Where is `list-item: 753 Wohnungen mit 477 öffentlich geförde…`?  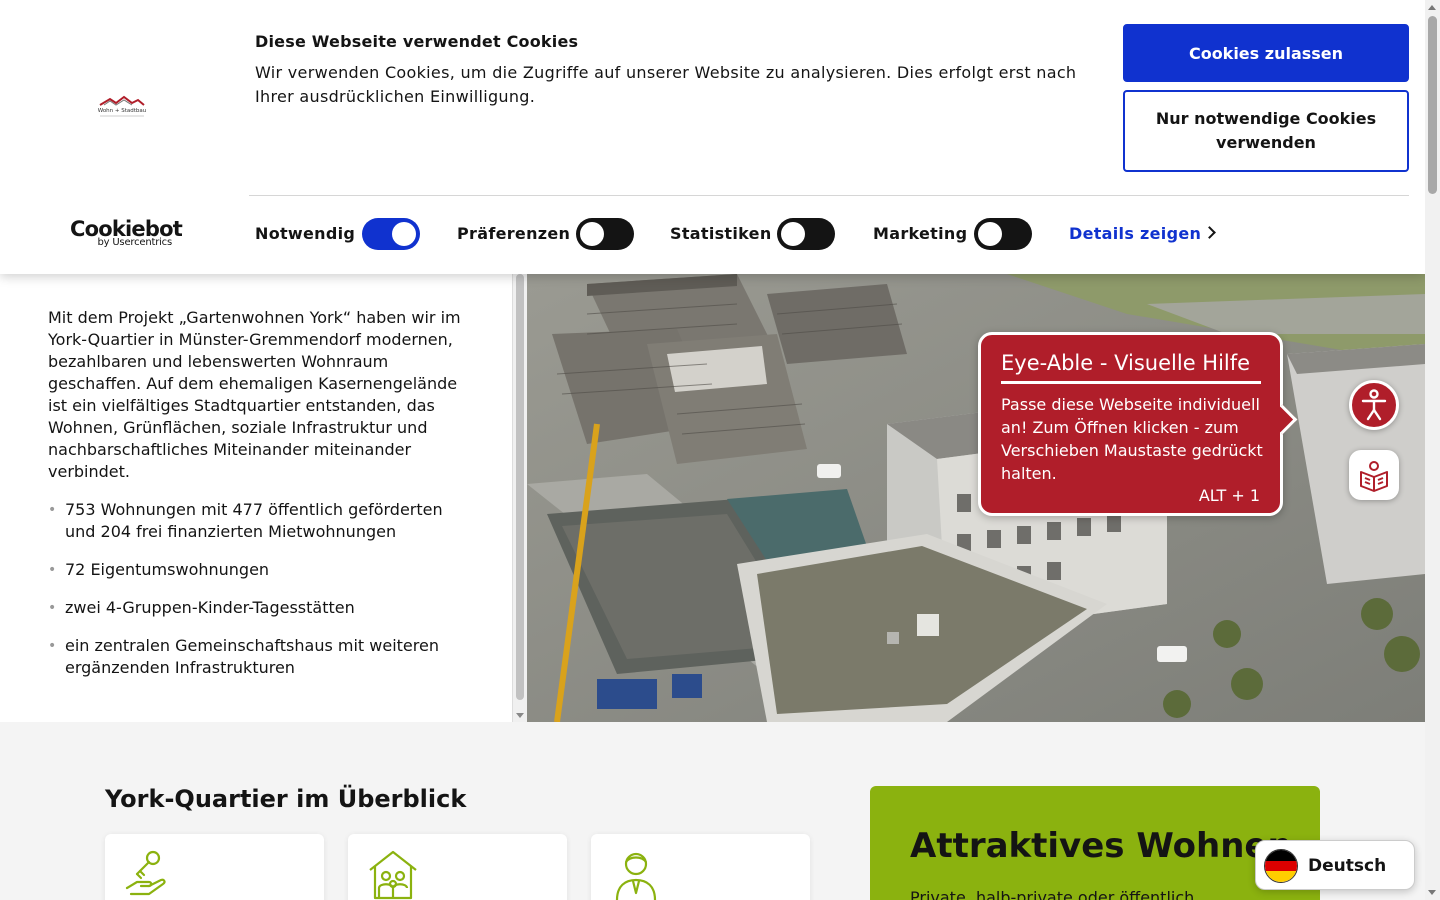
list-item: 753 Wohnungen mit 477 öffentlich geförde… is located at coordinates (263, 521).